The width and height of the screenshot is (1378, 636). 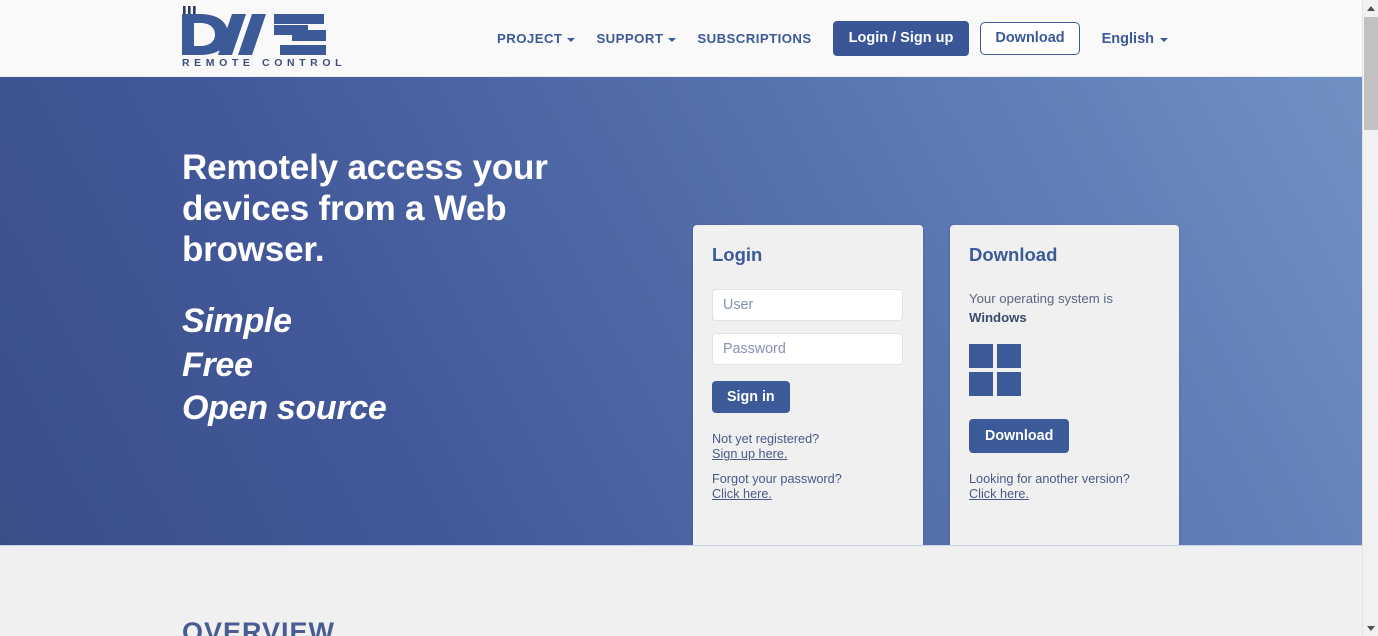 I want to click on hero-tagline-line-3: Open source, so click(x=284, y=408).